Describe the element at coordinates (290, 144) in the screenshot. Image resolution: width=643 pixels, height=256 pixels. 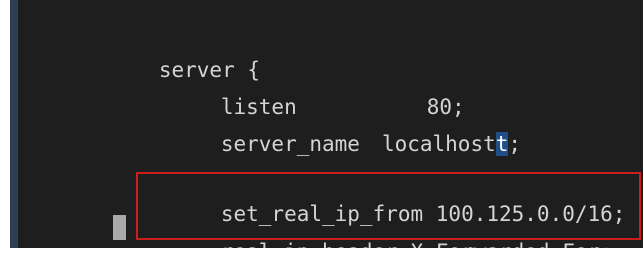
I see `code-directive-server-name: server_name` at that location.